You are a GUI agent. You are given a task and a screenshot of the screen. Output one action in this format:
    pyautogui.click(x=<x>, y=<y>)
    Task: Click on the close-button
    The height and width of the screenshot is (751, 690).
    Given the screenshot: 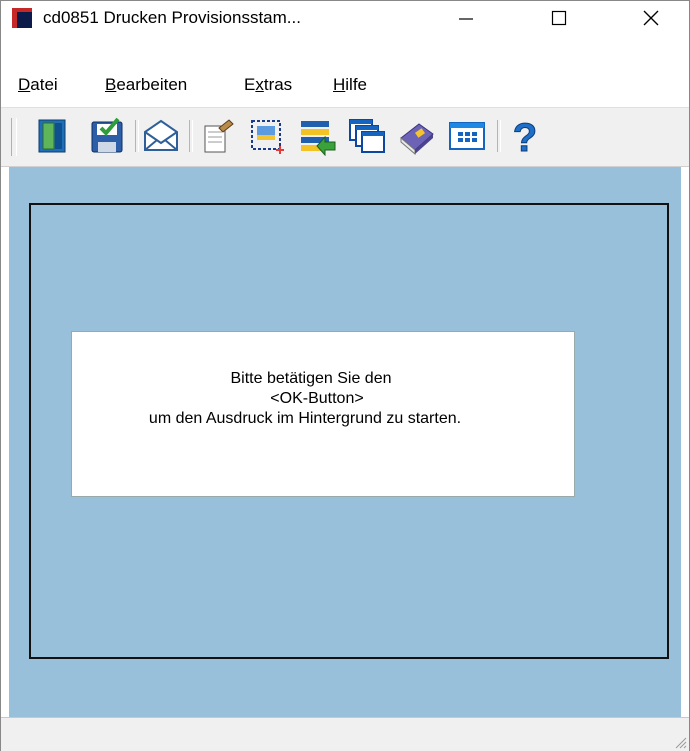 What is the action you would take?
    pyautogui.click(x=651, y=18)
    